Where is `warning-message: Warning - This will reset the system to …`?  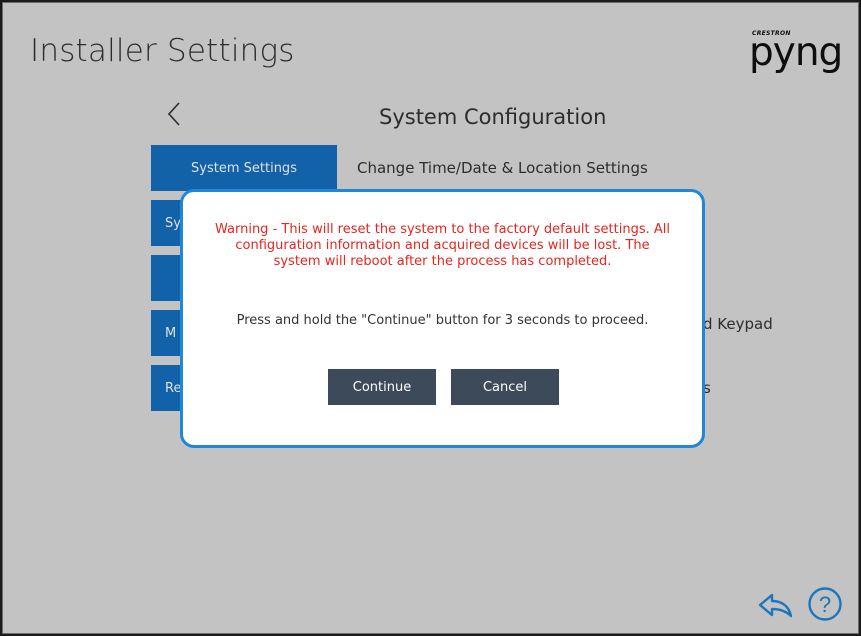
warning-message: Warning - This will reset the system to … is located at coordinates (442, 245).